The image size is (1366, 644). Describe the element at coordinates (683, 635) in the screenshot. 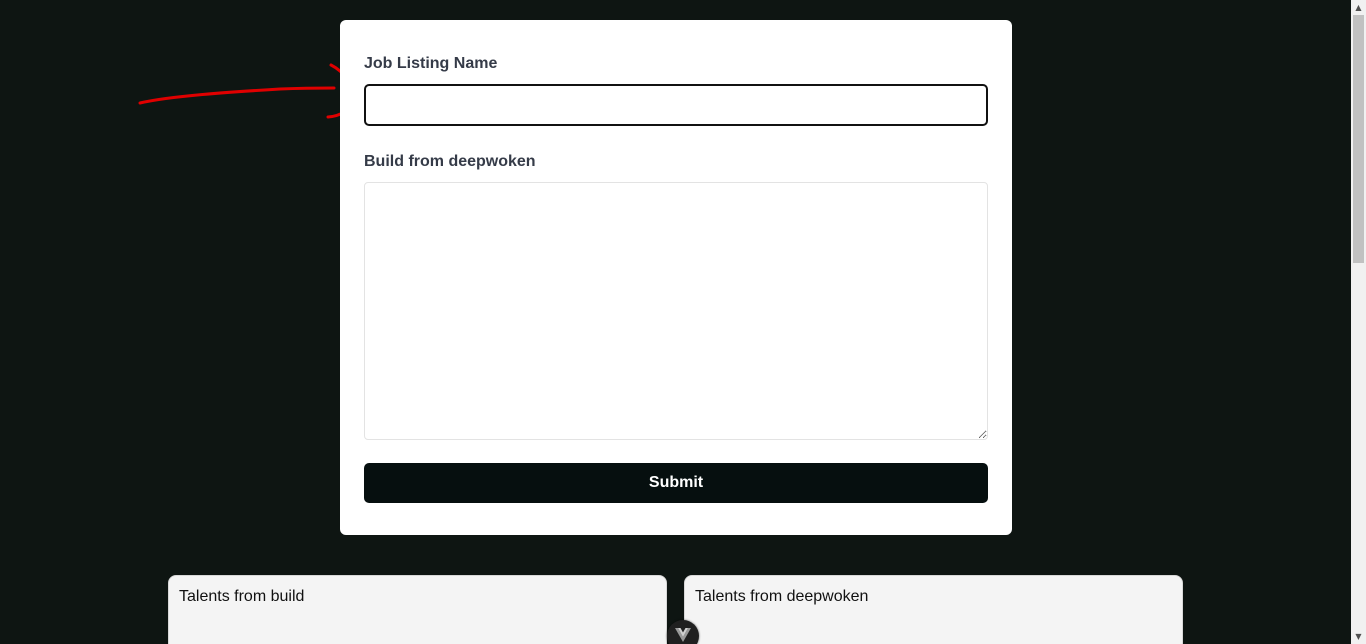

I see `vue-devtools-icon` at that location.